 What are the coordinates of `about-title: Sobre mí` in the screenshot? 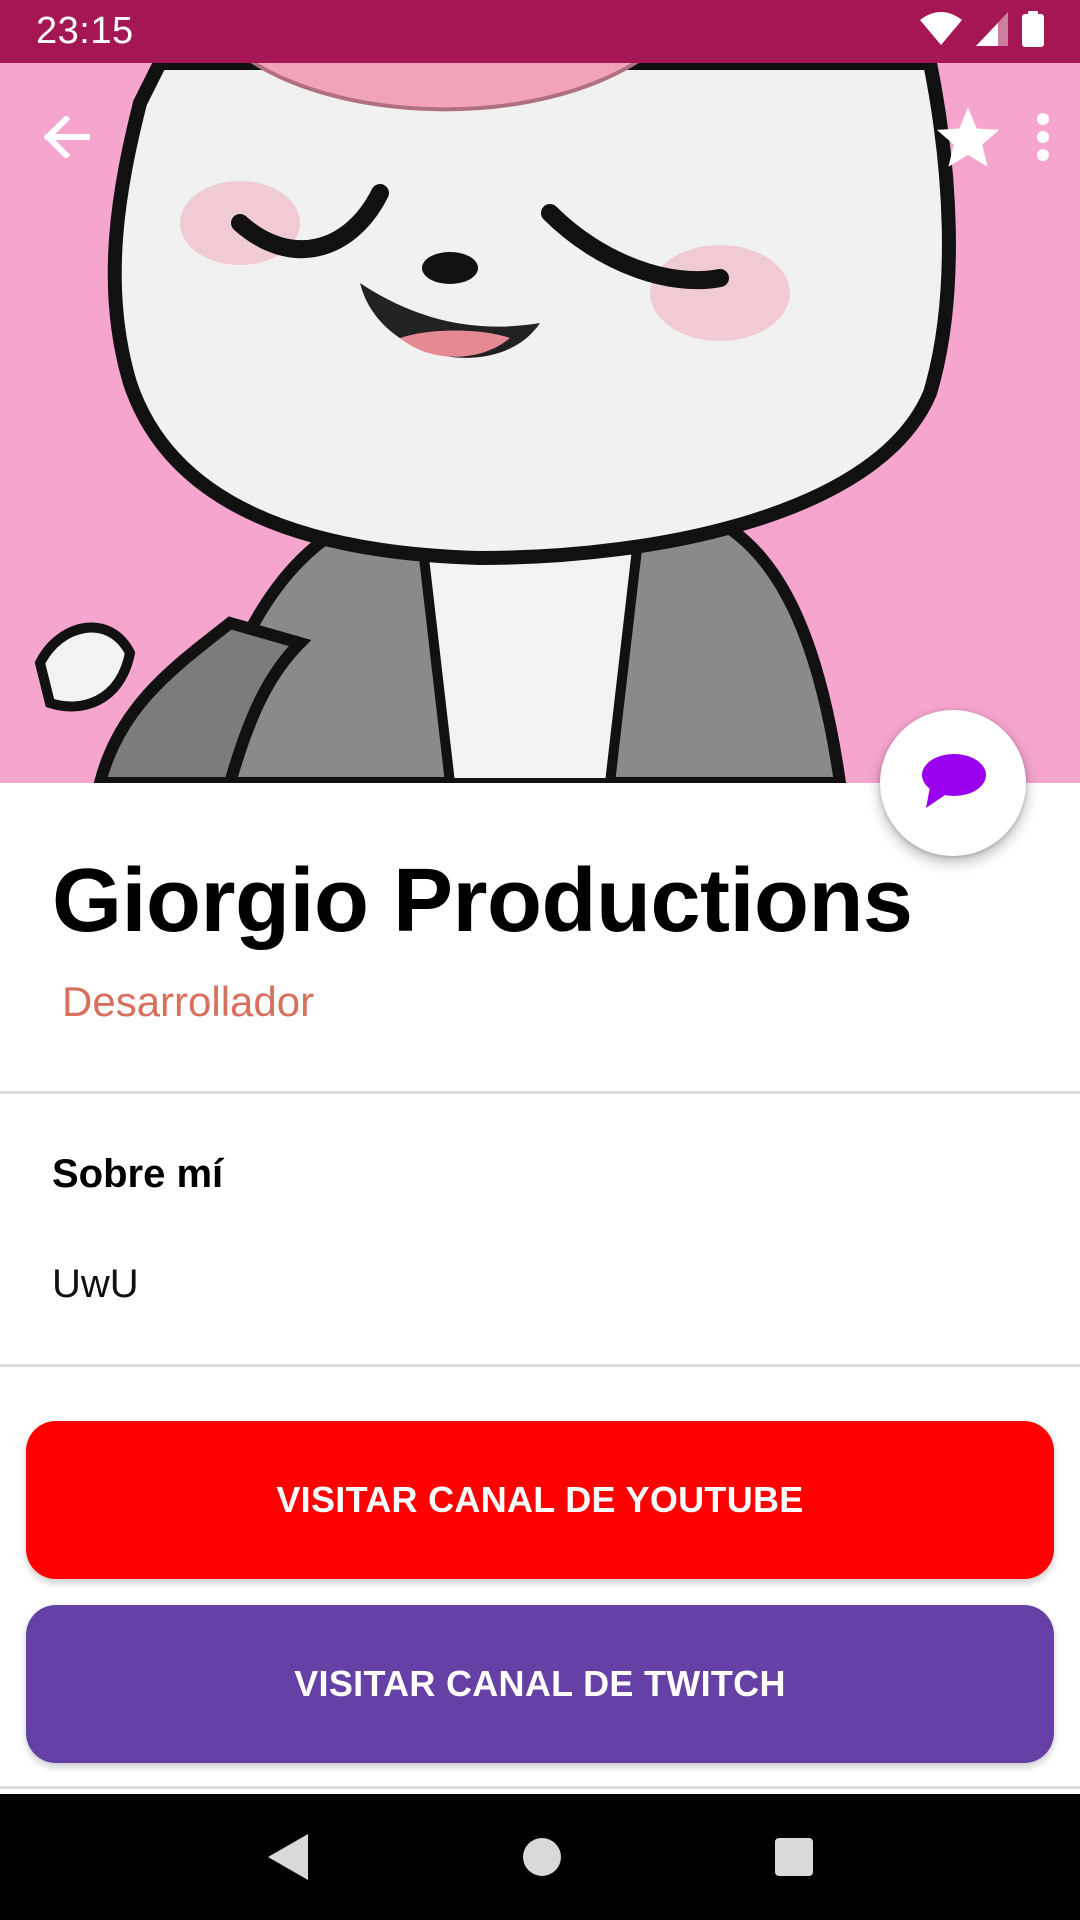 It's located at (138, 1174).